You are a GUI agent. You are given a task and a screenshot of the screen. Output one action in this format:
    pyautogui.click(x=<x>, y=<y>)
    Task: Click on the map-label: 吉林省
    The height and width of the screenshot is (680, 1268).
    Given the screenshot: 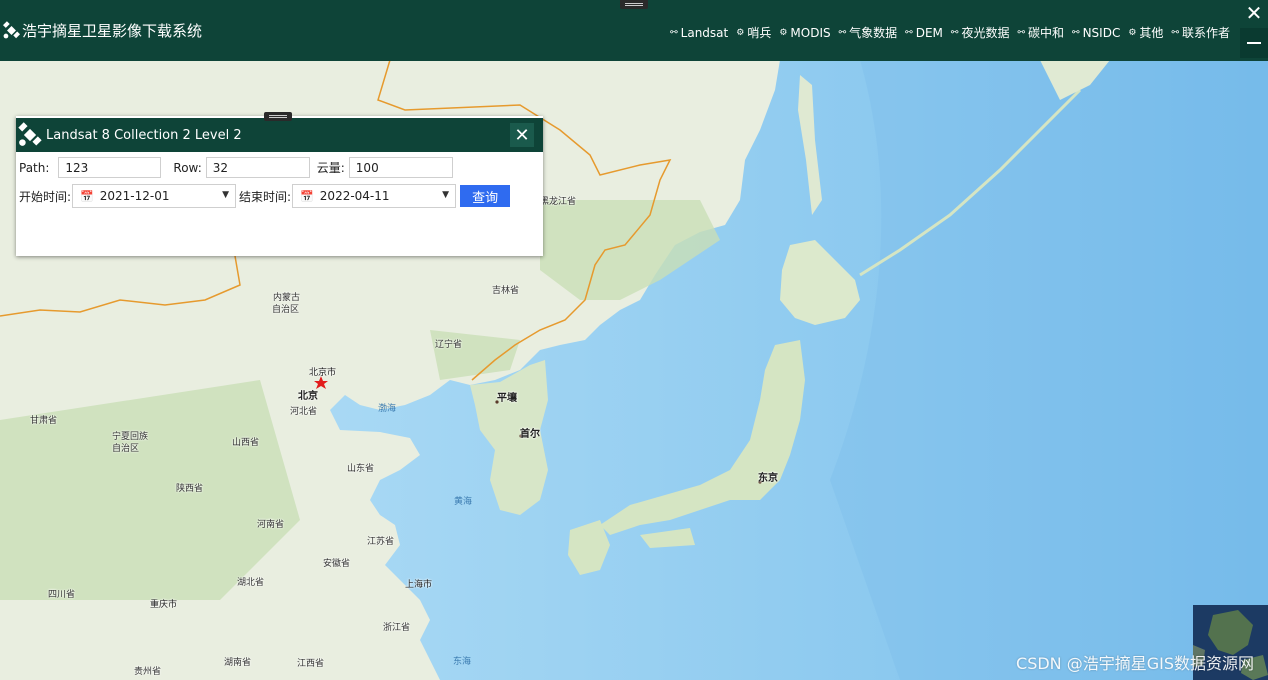 What is the action you would take?
    pyautogui.click(x=506, y=291)
    